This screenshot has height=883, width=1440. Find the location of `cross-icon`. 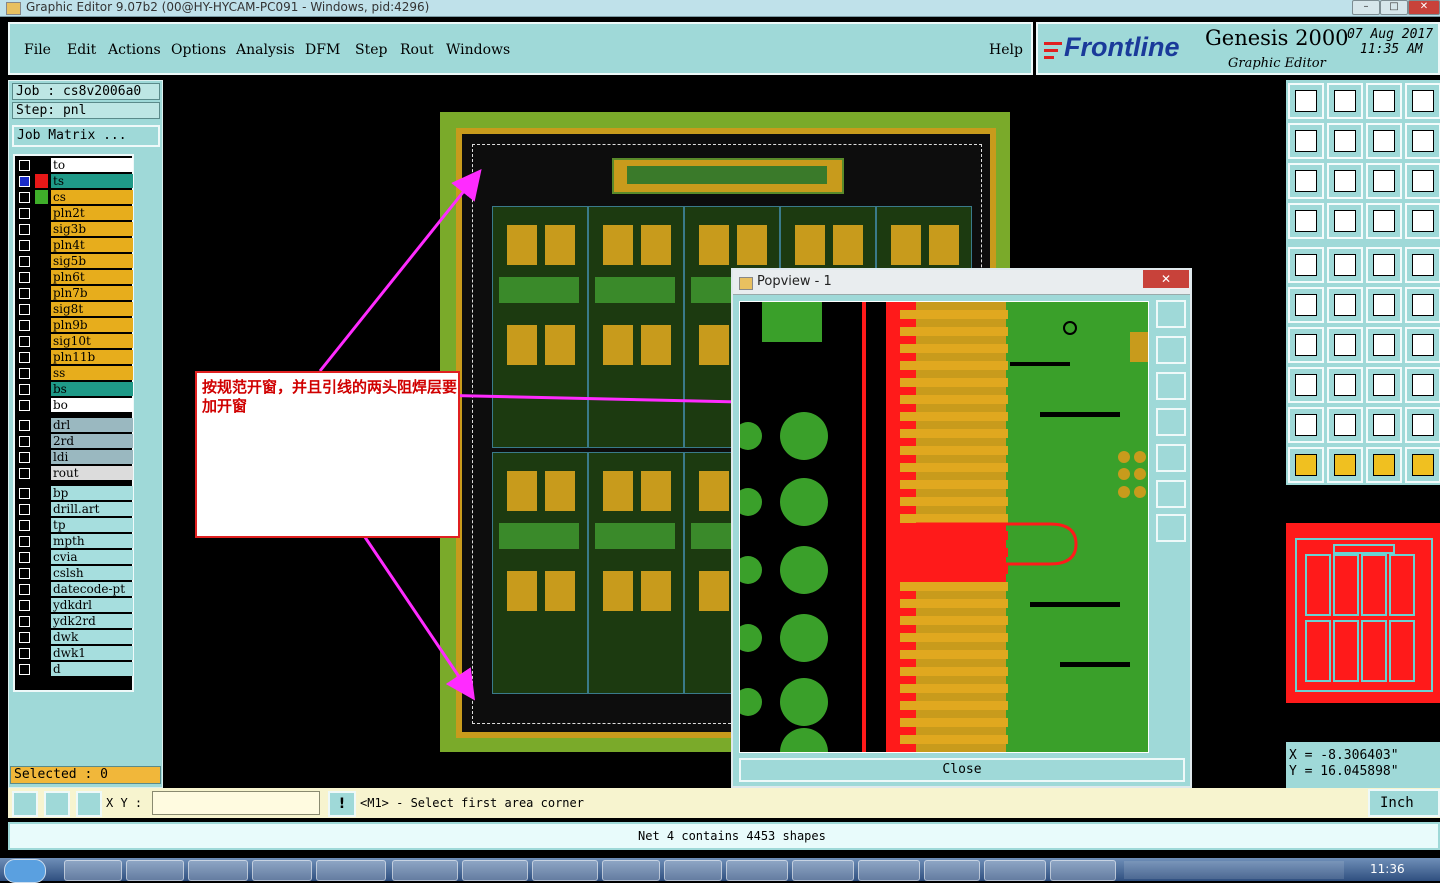

cross-icon is located at coordinates (1345, 305).